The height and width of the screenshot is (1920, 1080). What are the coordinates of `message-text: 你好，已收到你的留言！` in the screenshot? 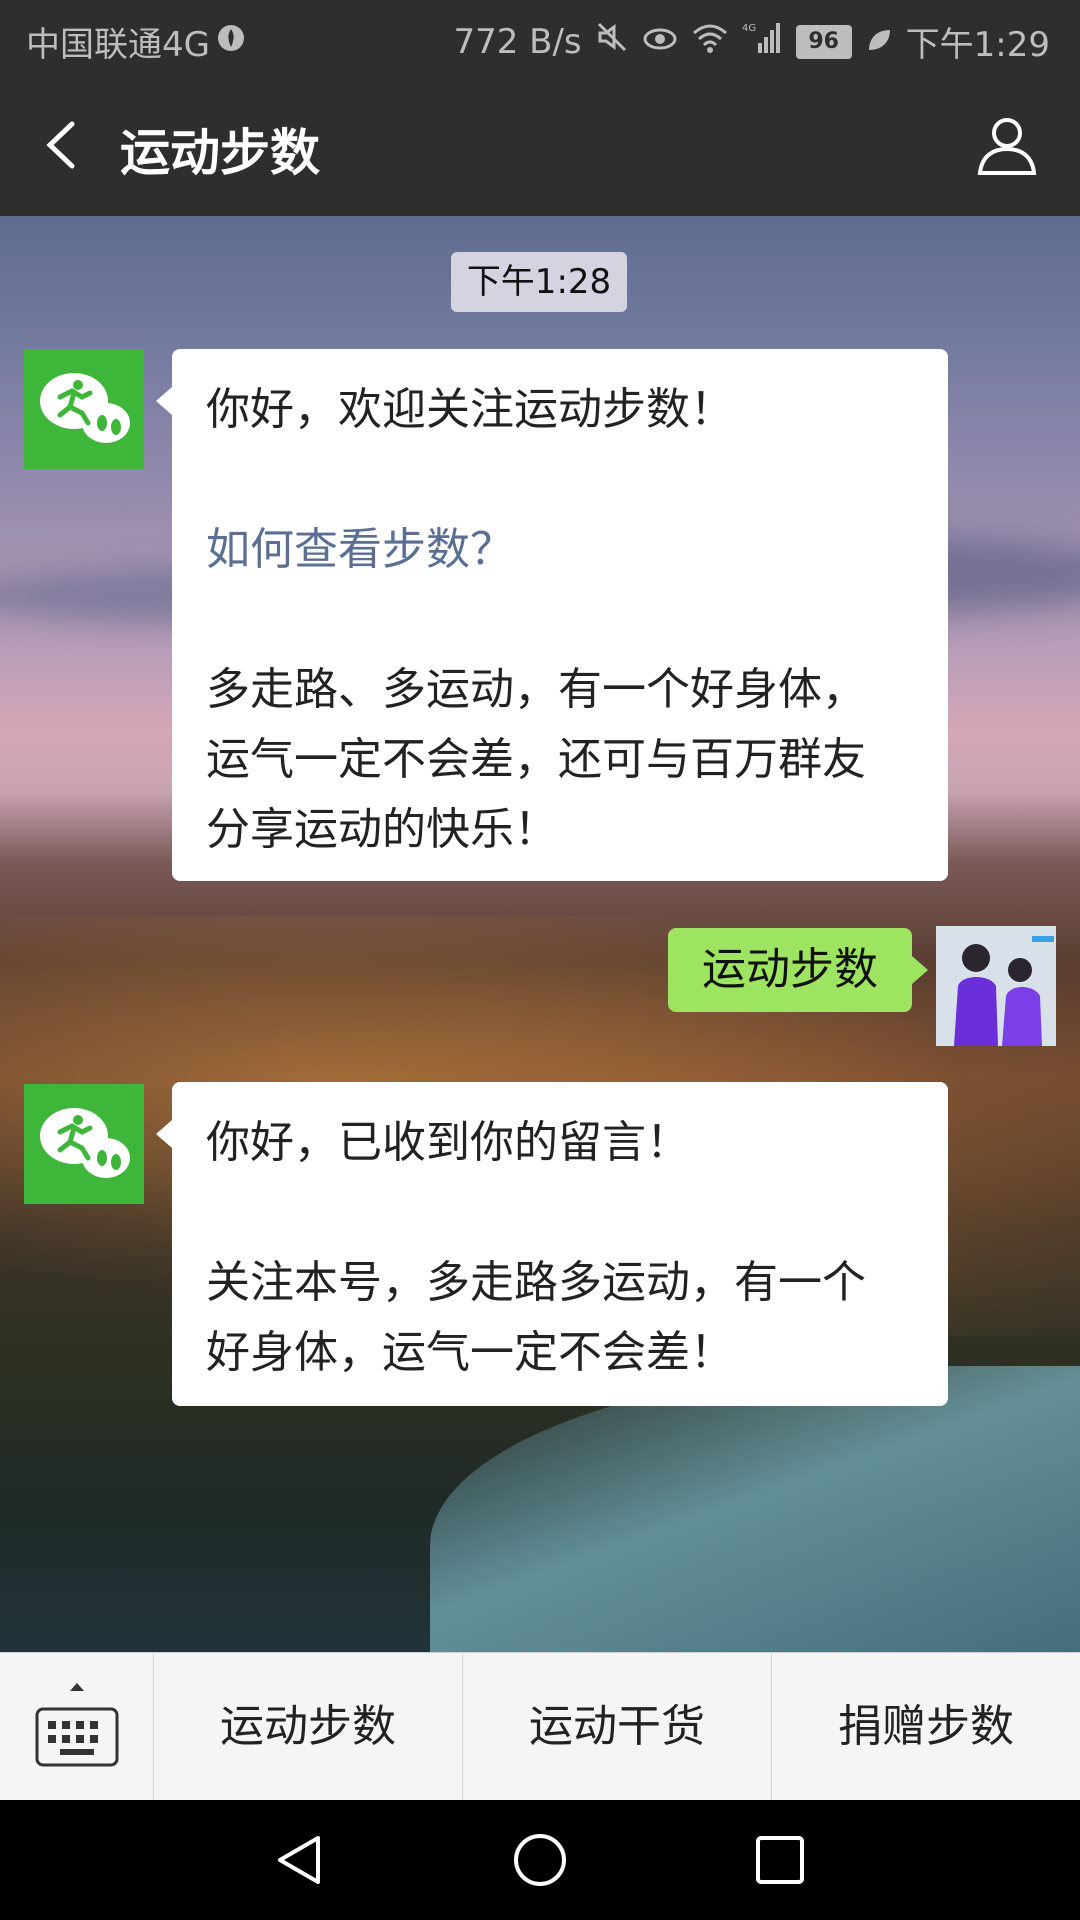 It's located at (448, 1142).